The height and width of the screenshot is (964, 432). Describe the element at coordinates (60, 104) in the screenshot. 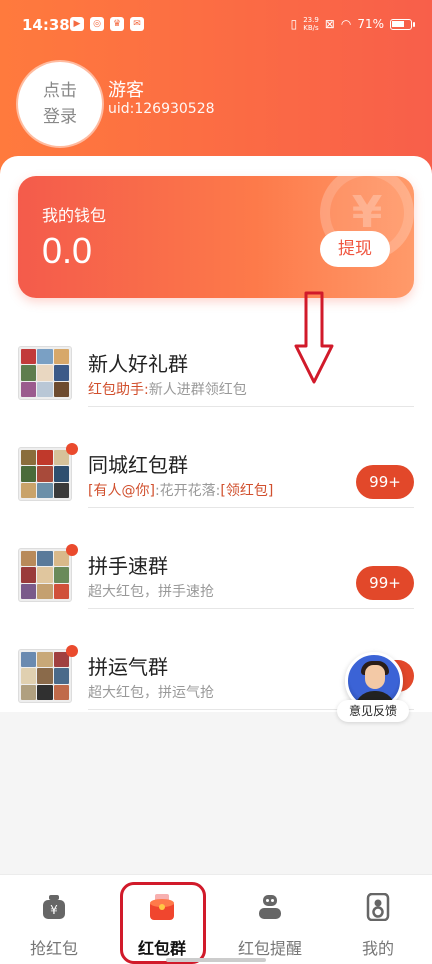

I see `login-avatar: 点击 登录` at that location.